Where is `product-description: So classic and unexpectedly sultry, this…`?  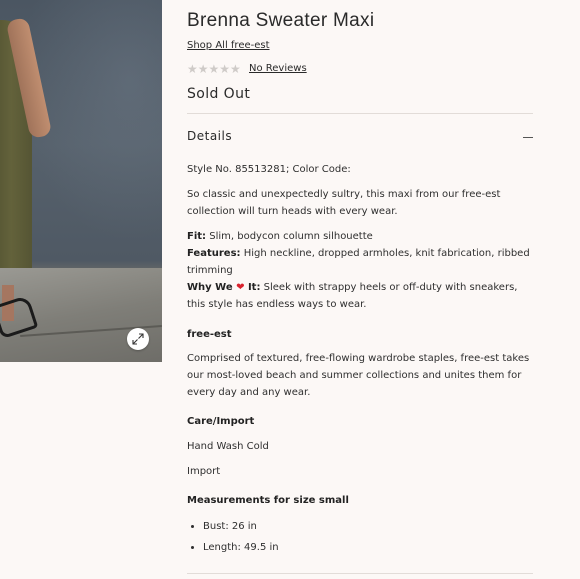 product-description: So classic and unexpectedly sultry, this… is located at coordinates (344, 203).